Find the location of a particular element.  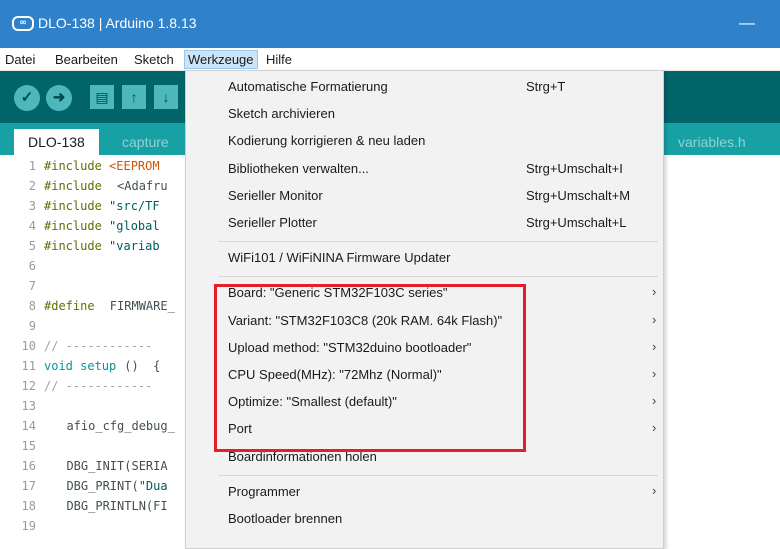

menu-item: Serieller Plotter Strg+Umschalt+L is located at coordinates (424, 224).